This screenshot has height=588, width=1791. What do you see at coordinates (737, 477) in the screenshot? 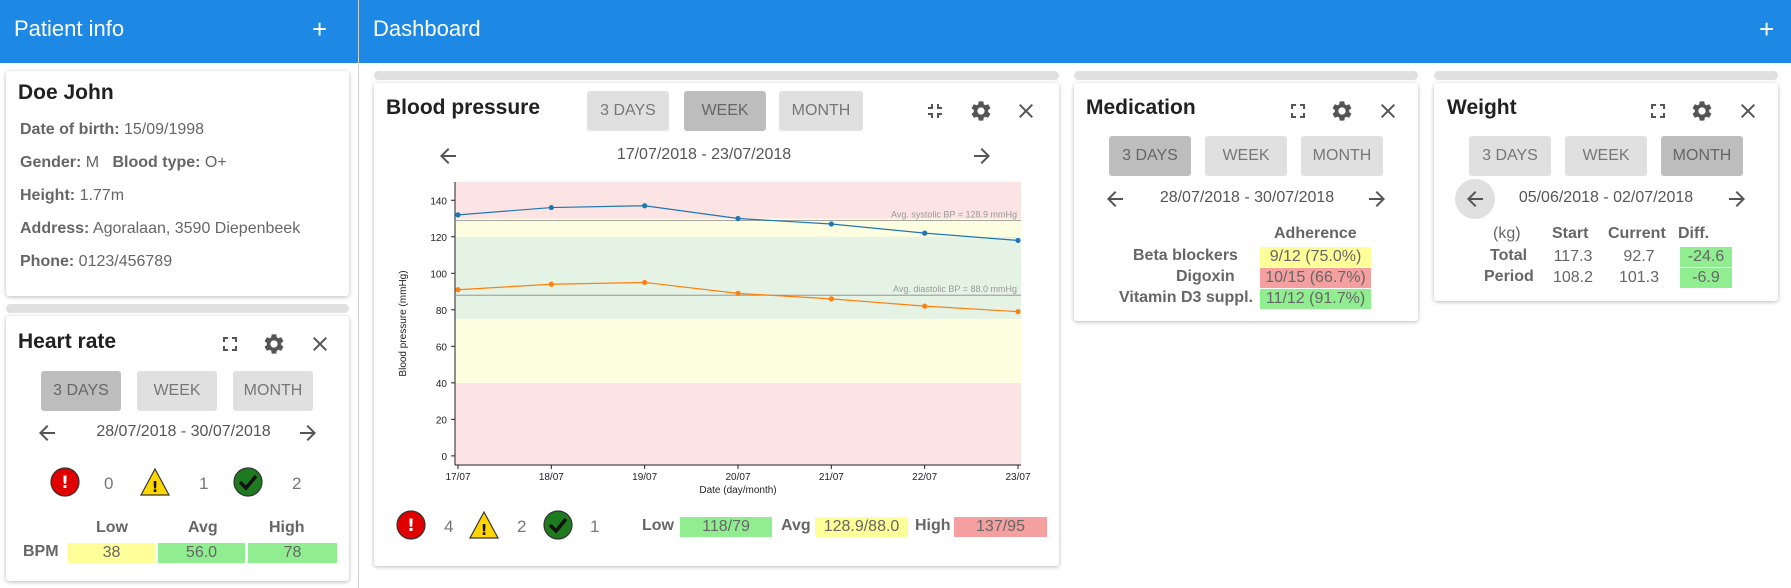
I see `x-tick-label: 20/07` at bounding box center [737, 477].